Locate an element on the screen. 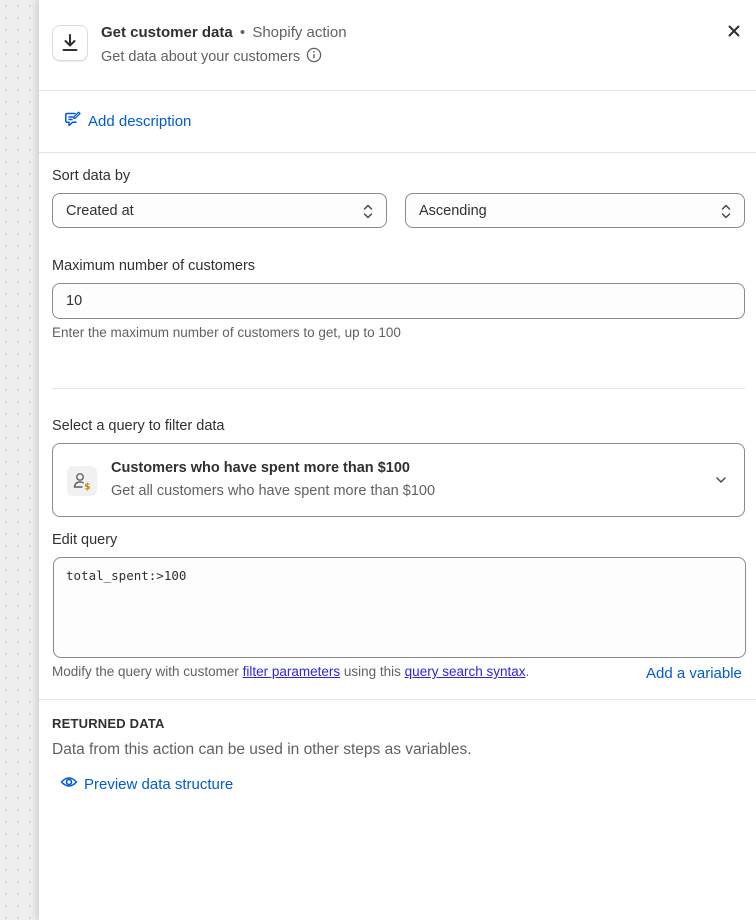 This screenshot has width=756, height=920. action-subtitle: Get data about your customers is located at coordinates (211, 57).